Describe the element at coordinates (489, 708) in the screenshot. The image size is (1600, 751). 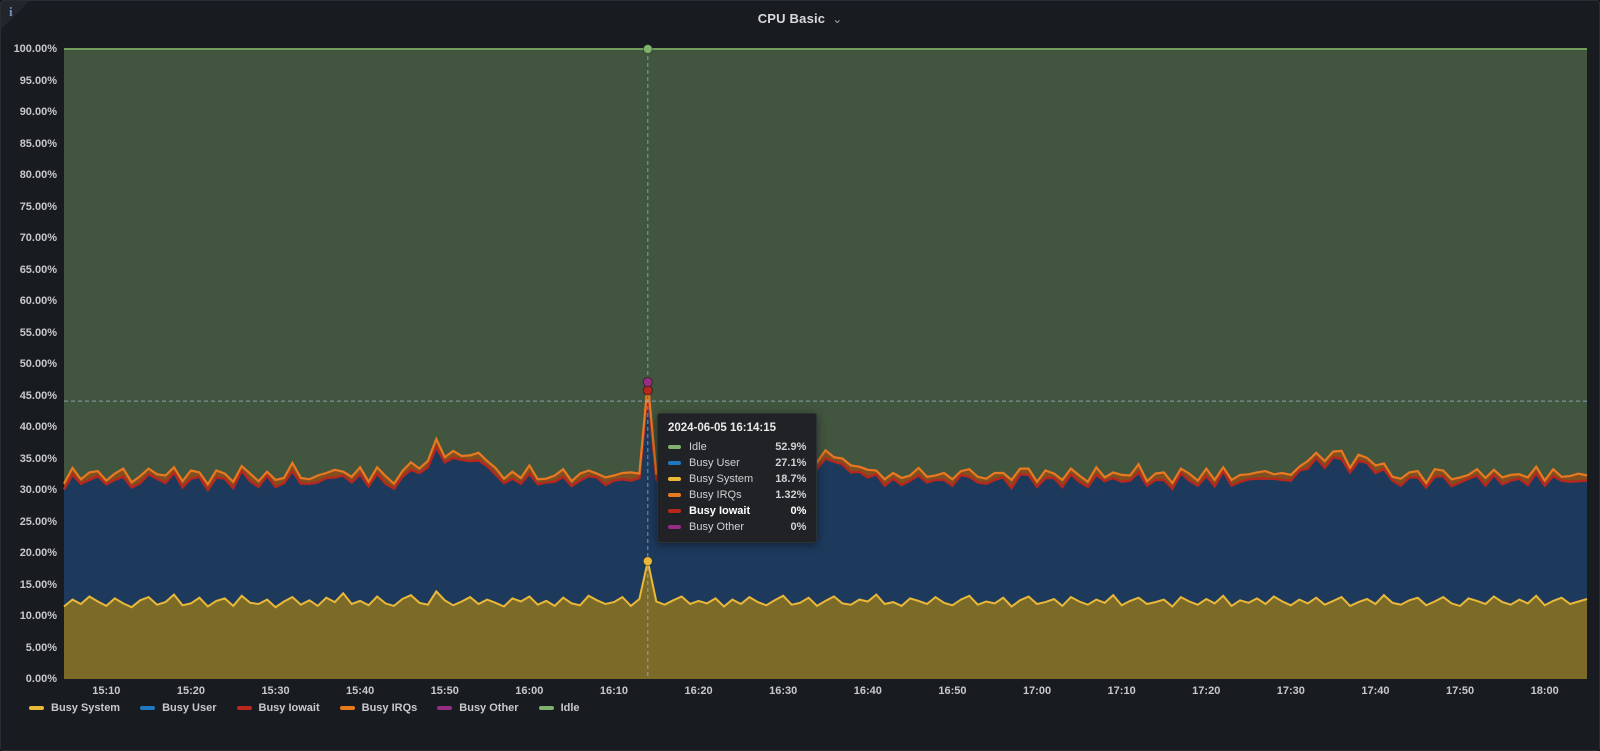
I see `legend-label: Busy Other` at that location.